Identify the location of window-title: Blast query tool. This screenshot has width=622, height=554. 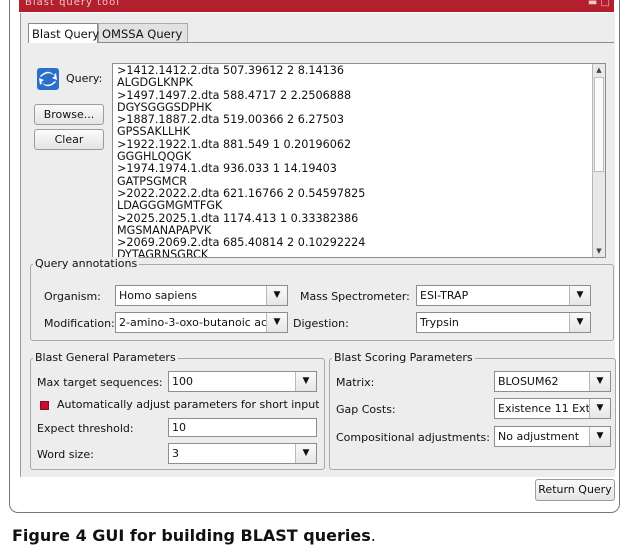
(73, 4).